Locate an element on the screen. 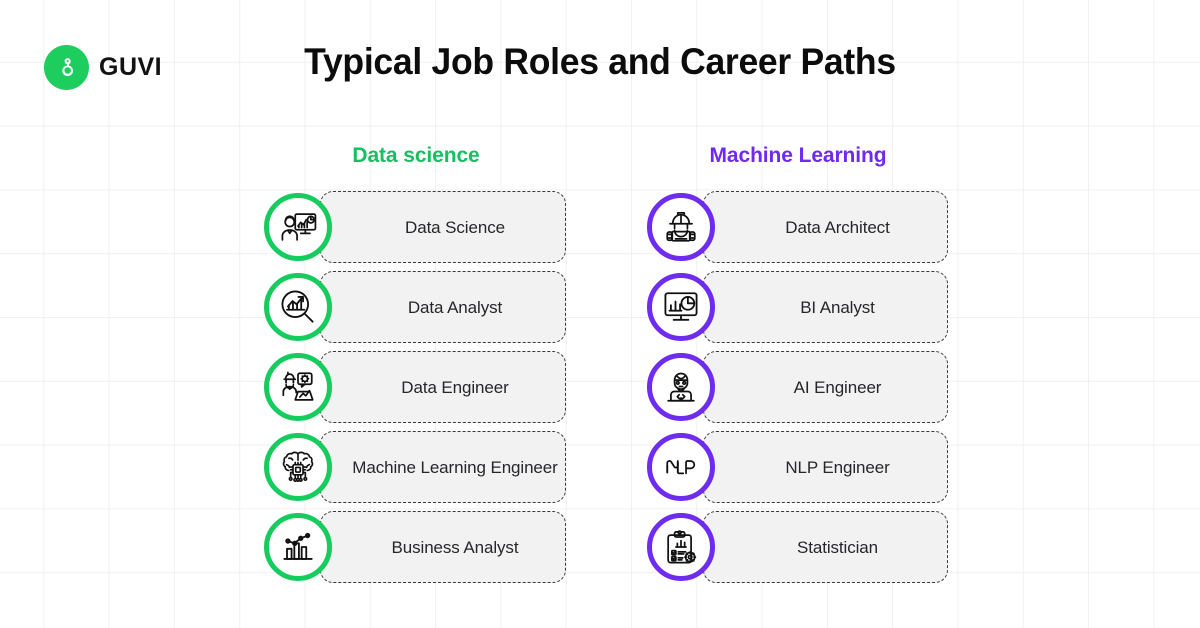 This screenshot has width=1200, height=628. role-card: Data Science is located at coordinates (443, 227).